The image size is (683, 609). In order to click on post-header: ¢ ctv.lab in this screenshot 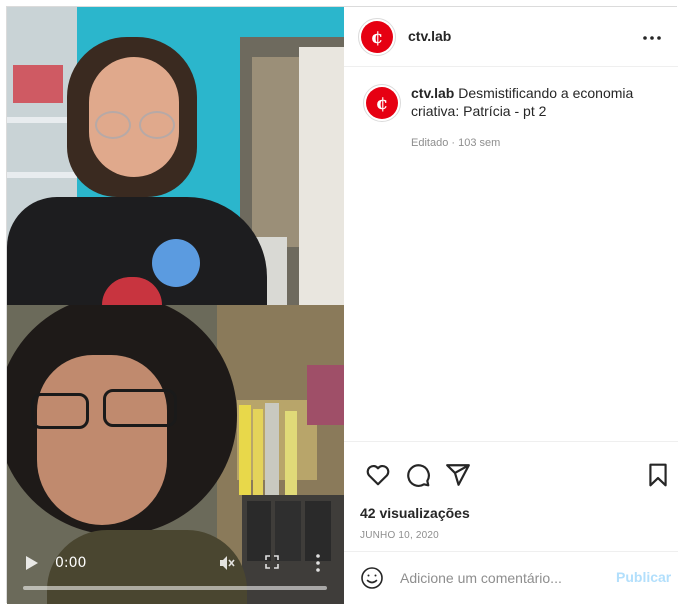, I will do `click(511, 37)`.